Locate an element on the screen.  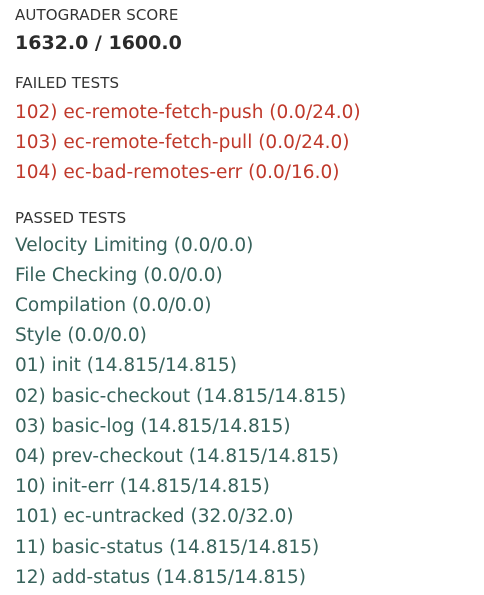
passed-test-item: 101) ec-untracked (32.0/32.0) is located at coordinates (154, 517).